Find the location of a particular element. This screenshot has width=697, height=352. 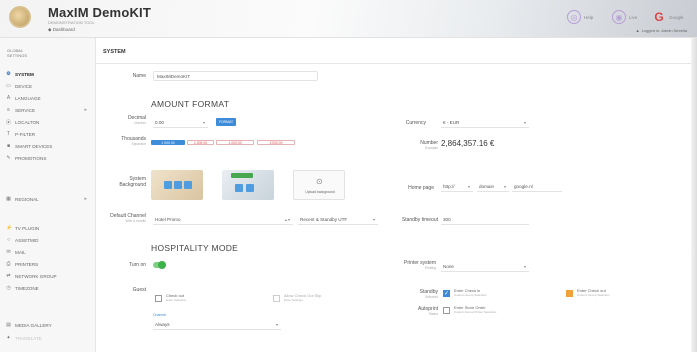

number-example-value: 2,864,357.16 € is located at coordinates (468, 143).